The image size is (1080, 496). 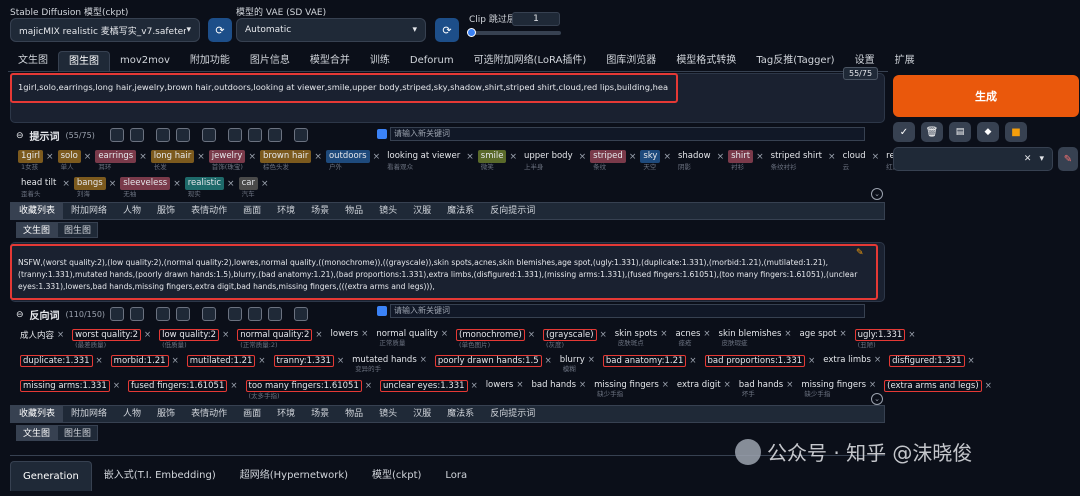 I want to click on prompt-keyword-input: 请输入新关键词, so click(x=627, y=134).